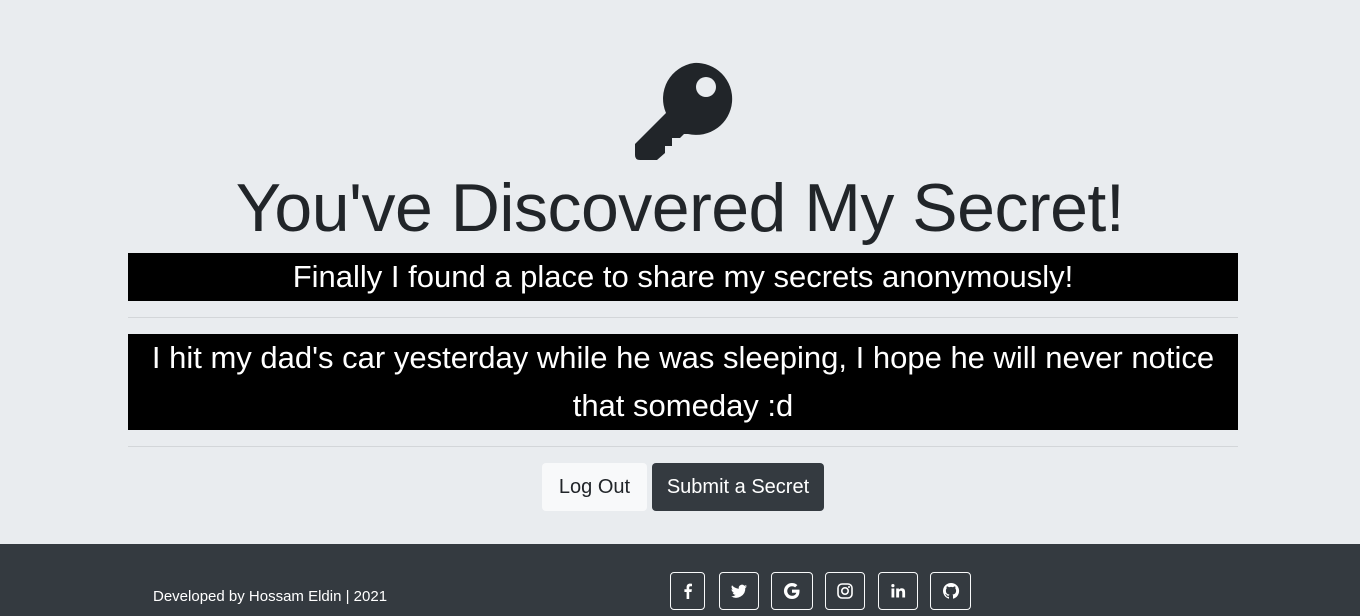 Image resolution: width=1360 pixels, height=616 pixels. I want to click on github-icon, so click(950, 591).